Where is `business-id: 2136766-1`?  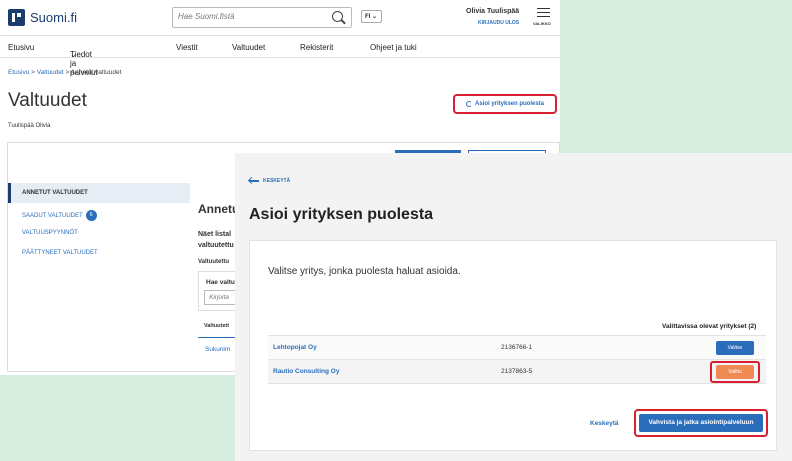
business-id: 2136766-1 is located at coordinates (517, 347).